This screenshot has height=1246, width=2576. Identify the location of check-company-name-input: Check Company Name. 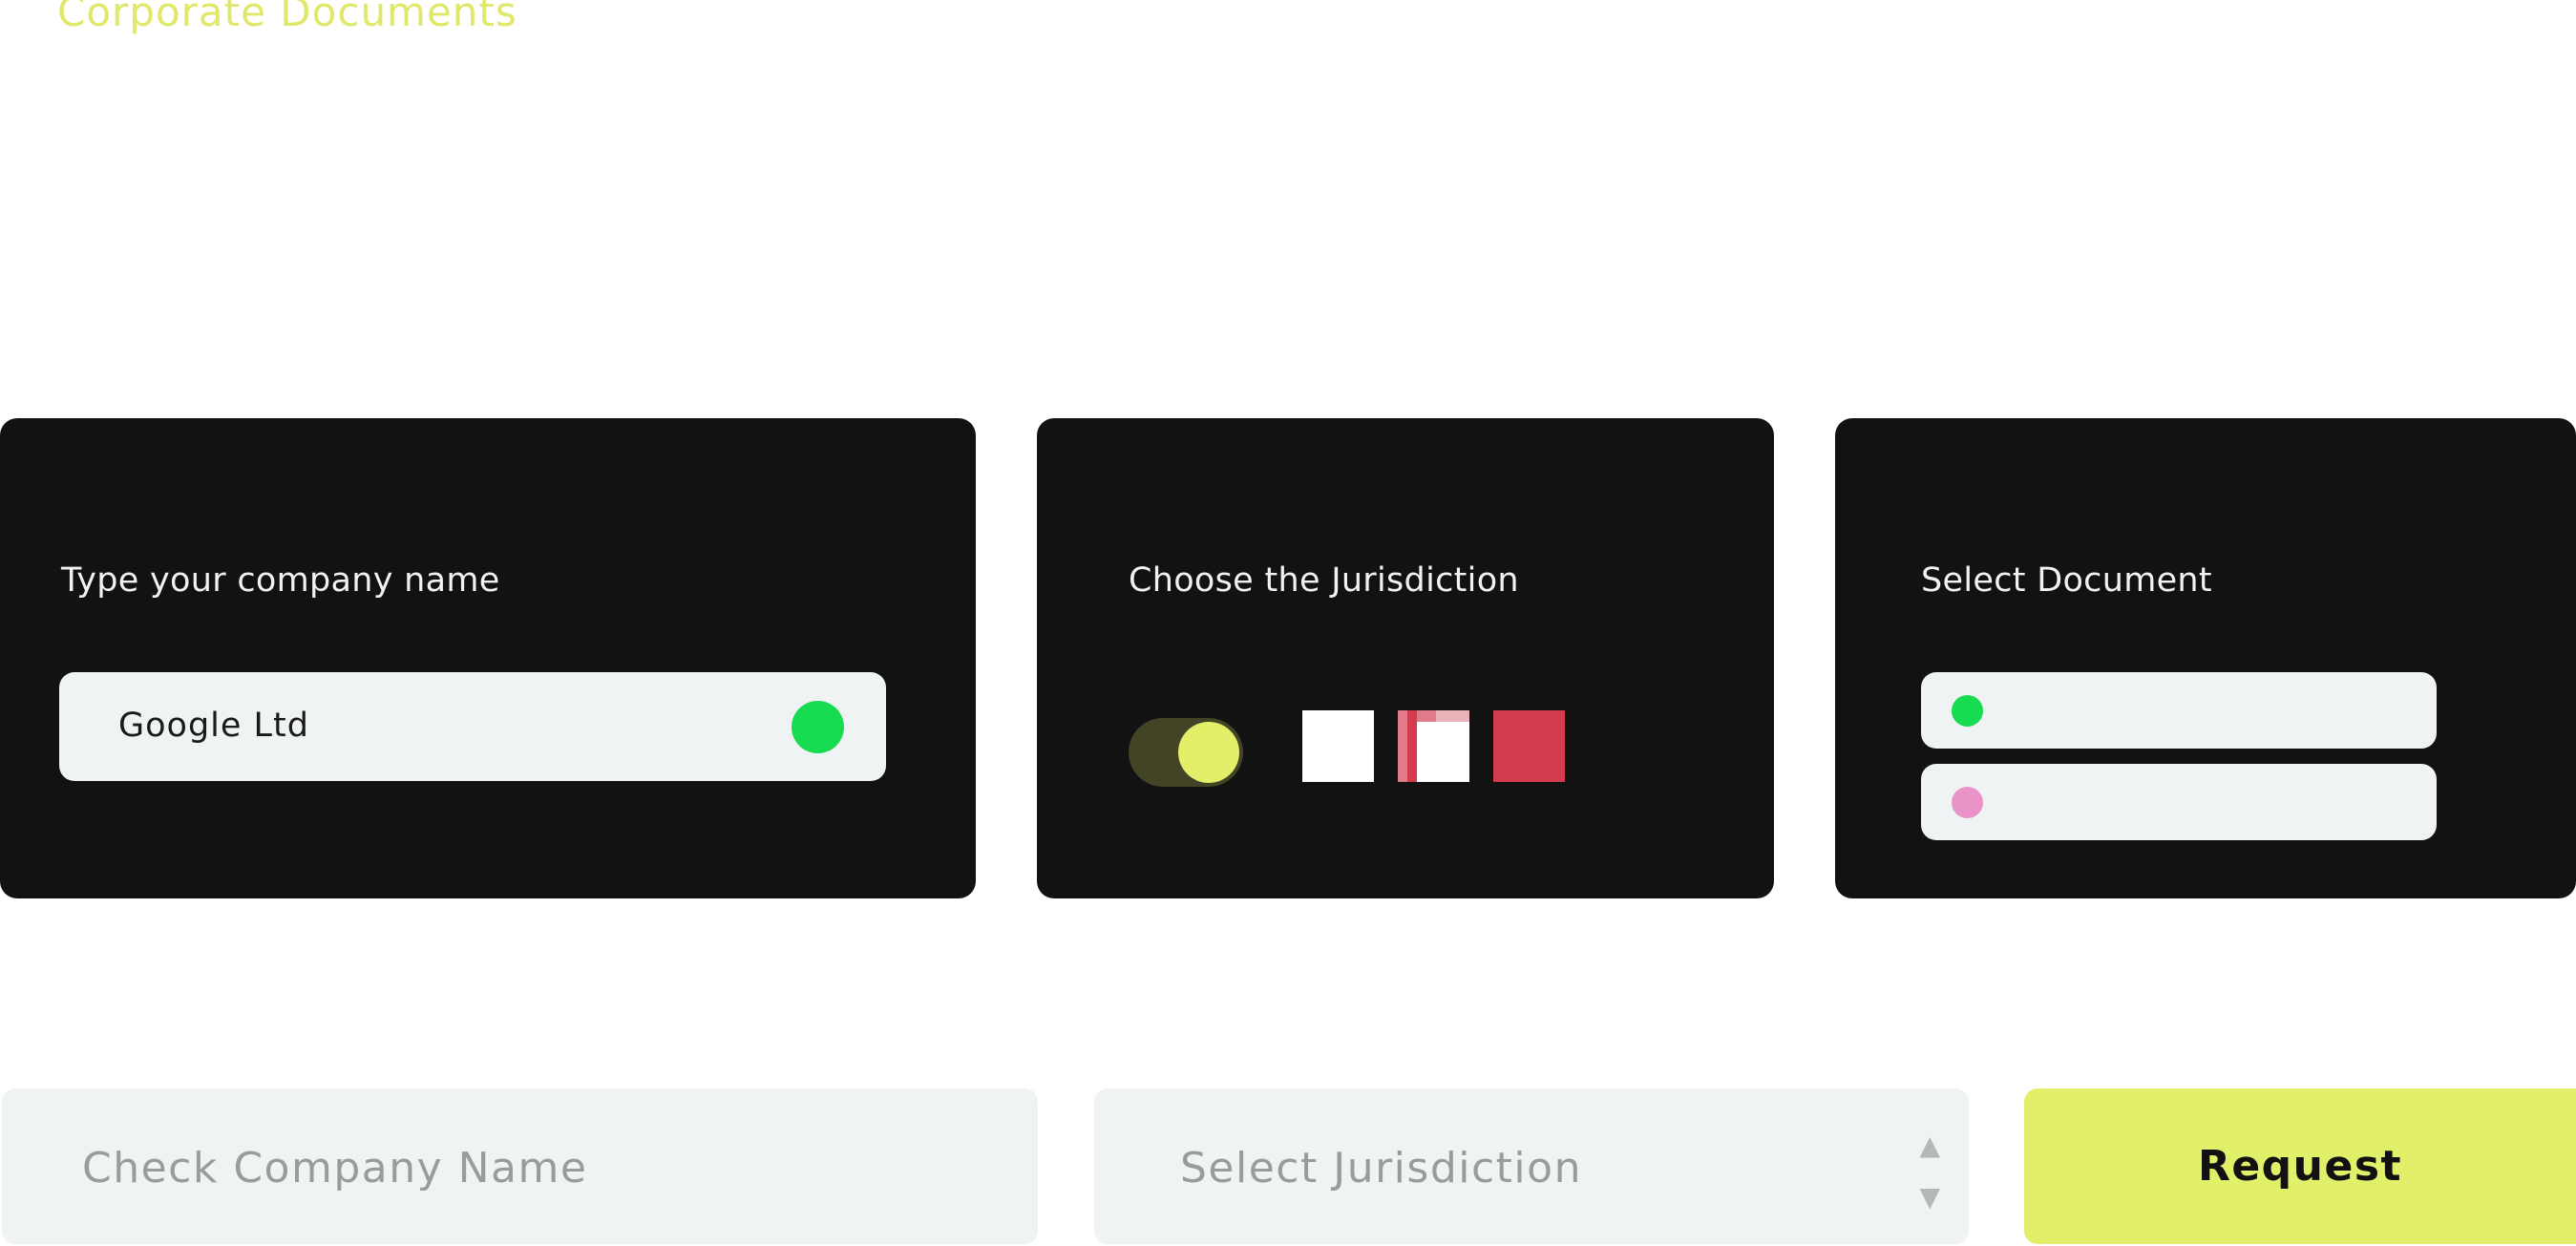
(520, 1166).